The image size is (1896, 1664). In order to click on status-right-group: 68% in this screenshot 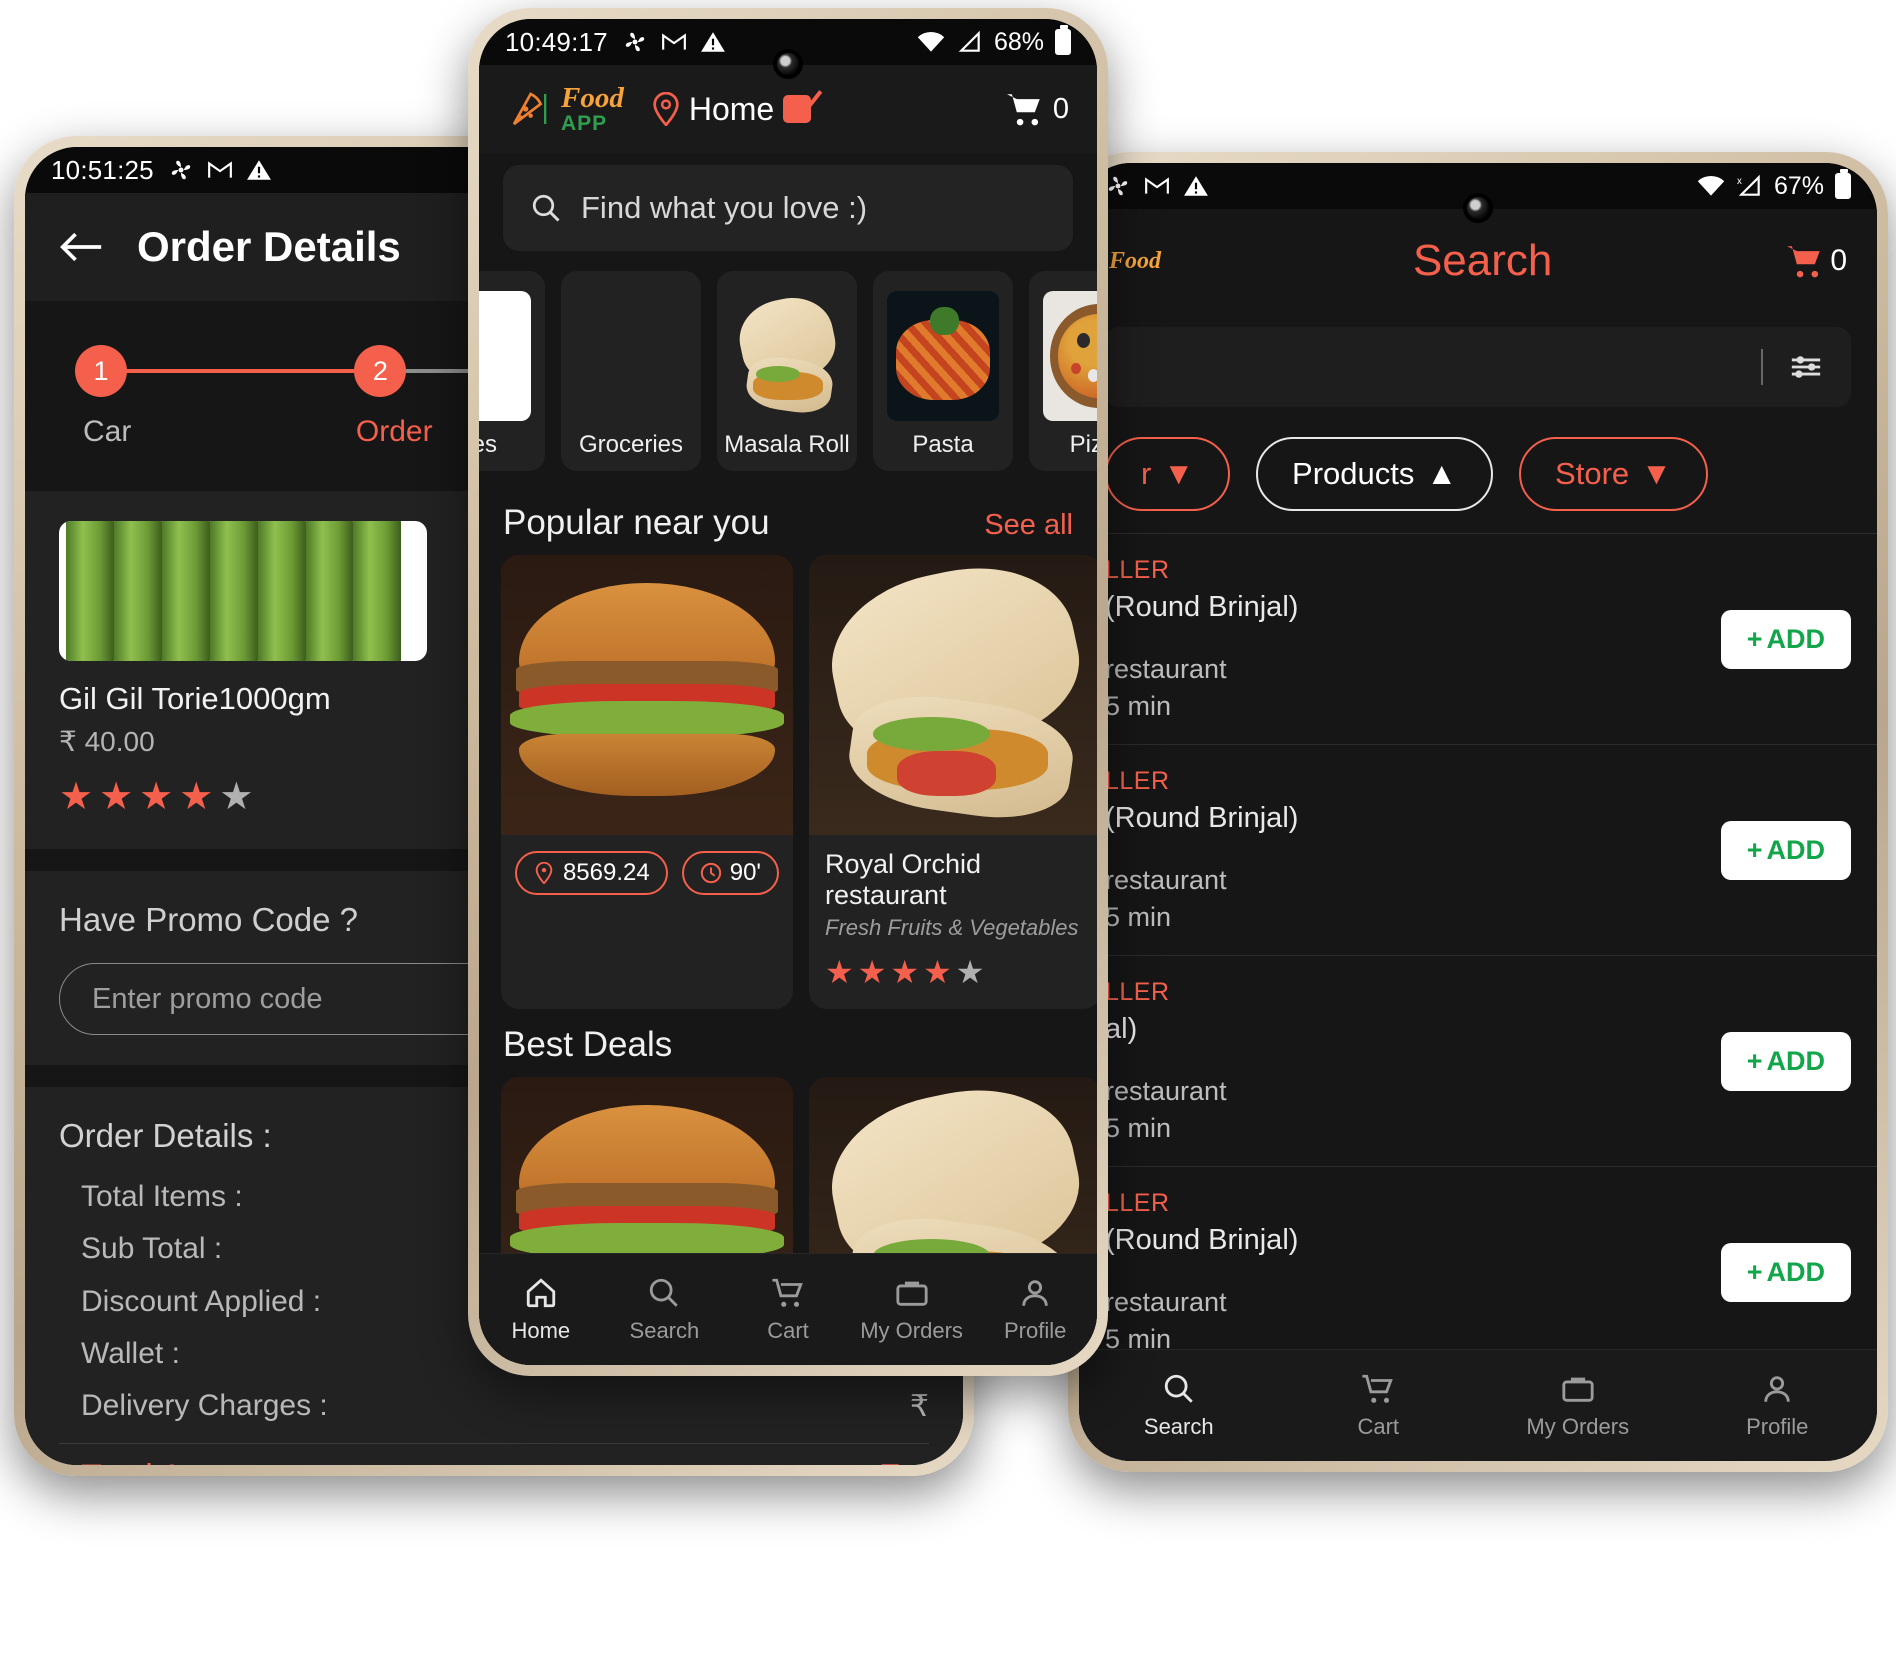, I will do `click(993, 41)`.